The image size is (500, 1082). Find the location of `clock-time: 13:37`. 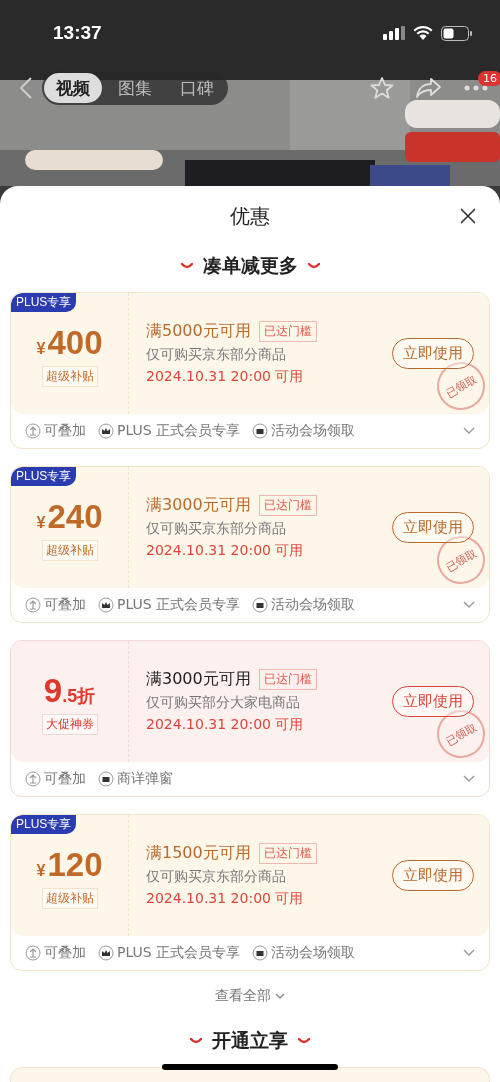

clock-time: 13:37 is located at coordinates (77, 33).